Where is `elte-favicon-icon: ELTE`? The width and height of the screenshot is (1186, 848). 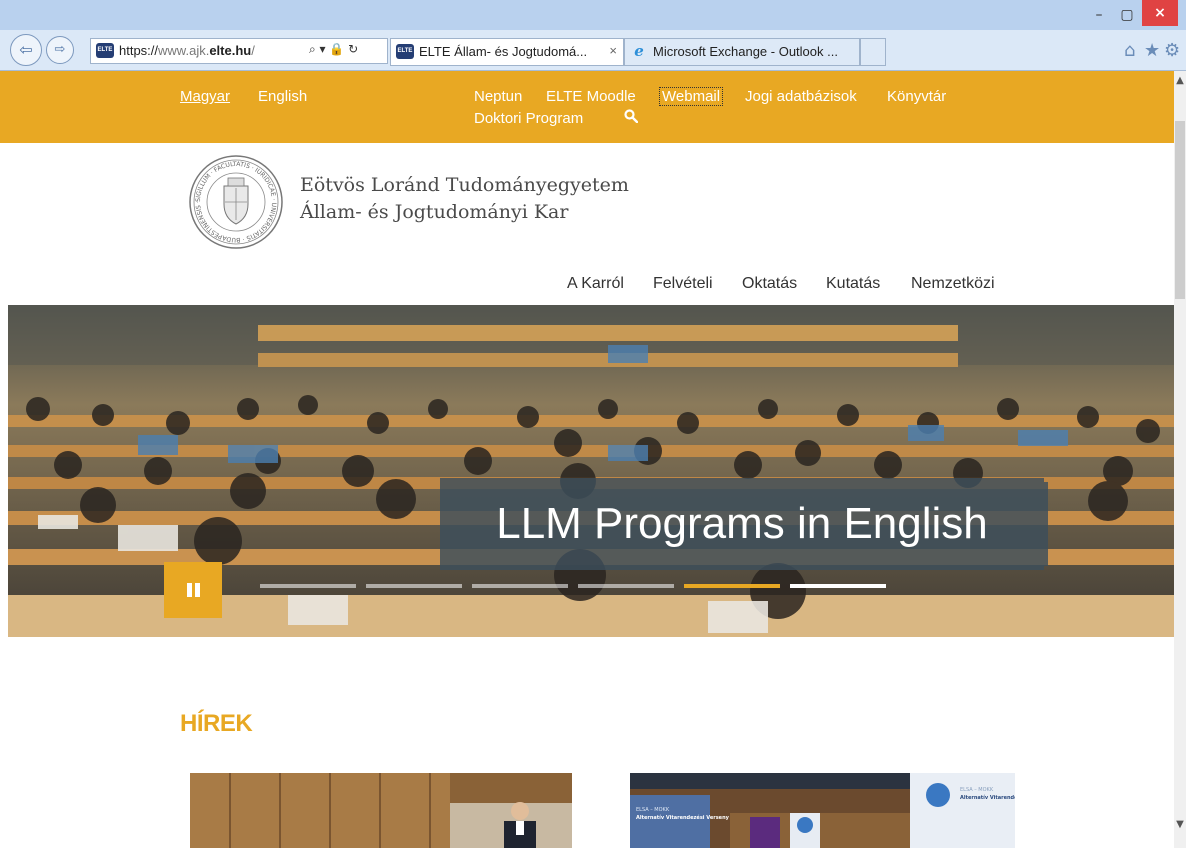
elte-favicon-icon: ELTE is located at coordinates (405, 51).